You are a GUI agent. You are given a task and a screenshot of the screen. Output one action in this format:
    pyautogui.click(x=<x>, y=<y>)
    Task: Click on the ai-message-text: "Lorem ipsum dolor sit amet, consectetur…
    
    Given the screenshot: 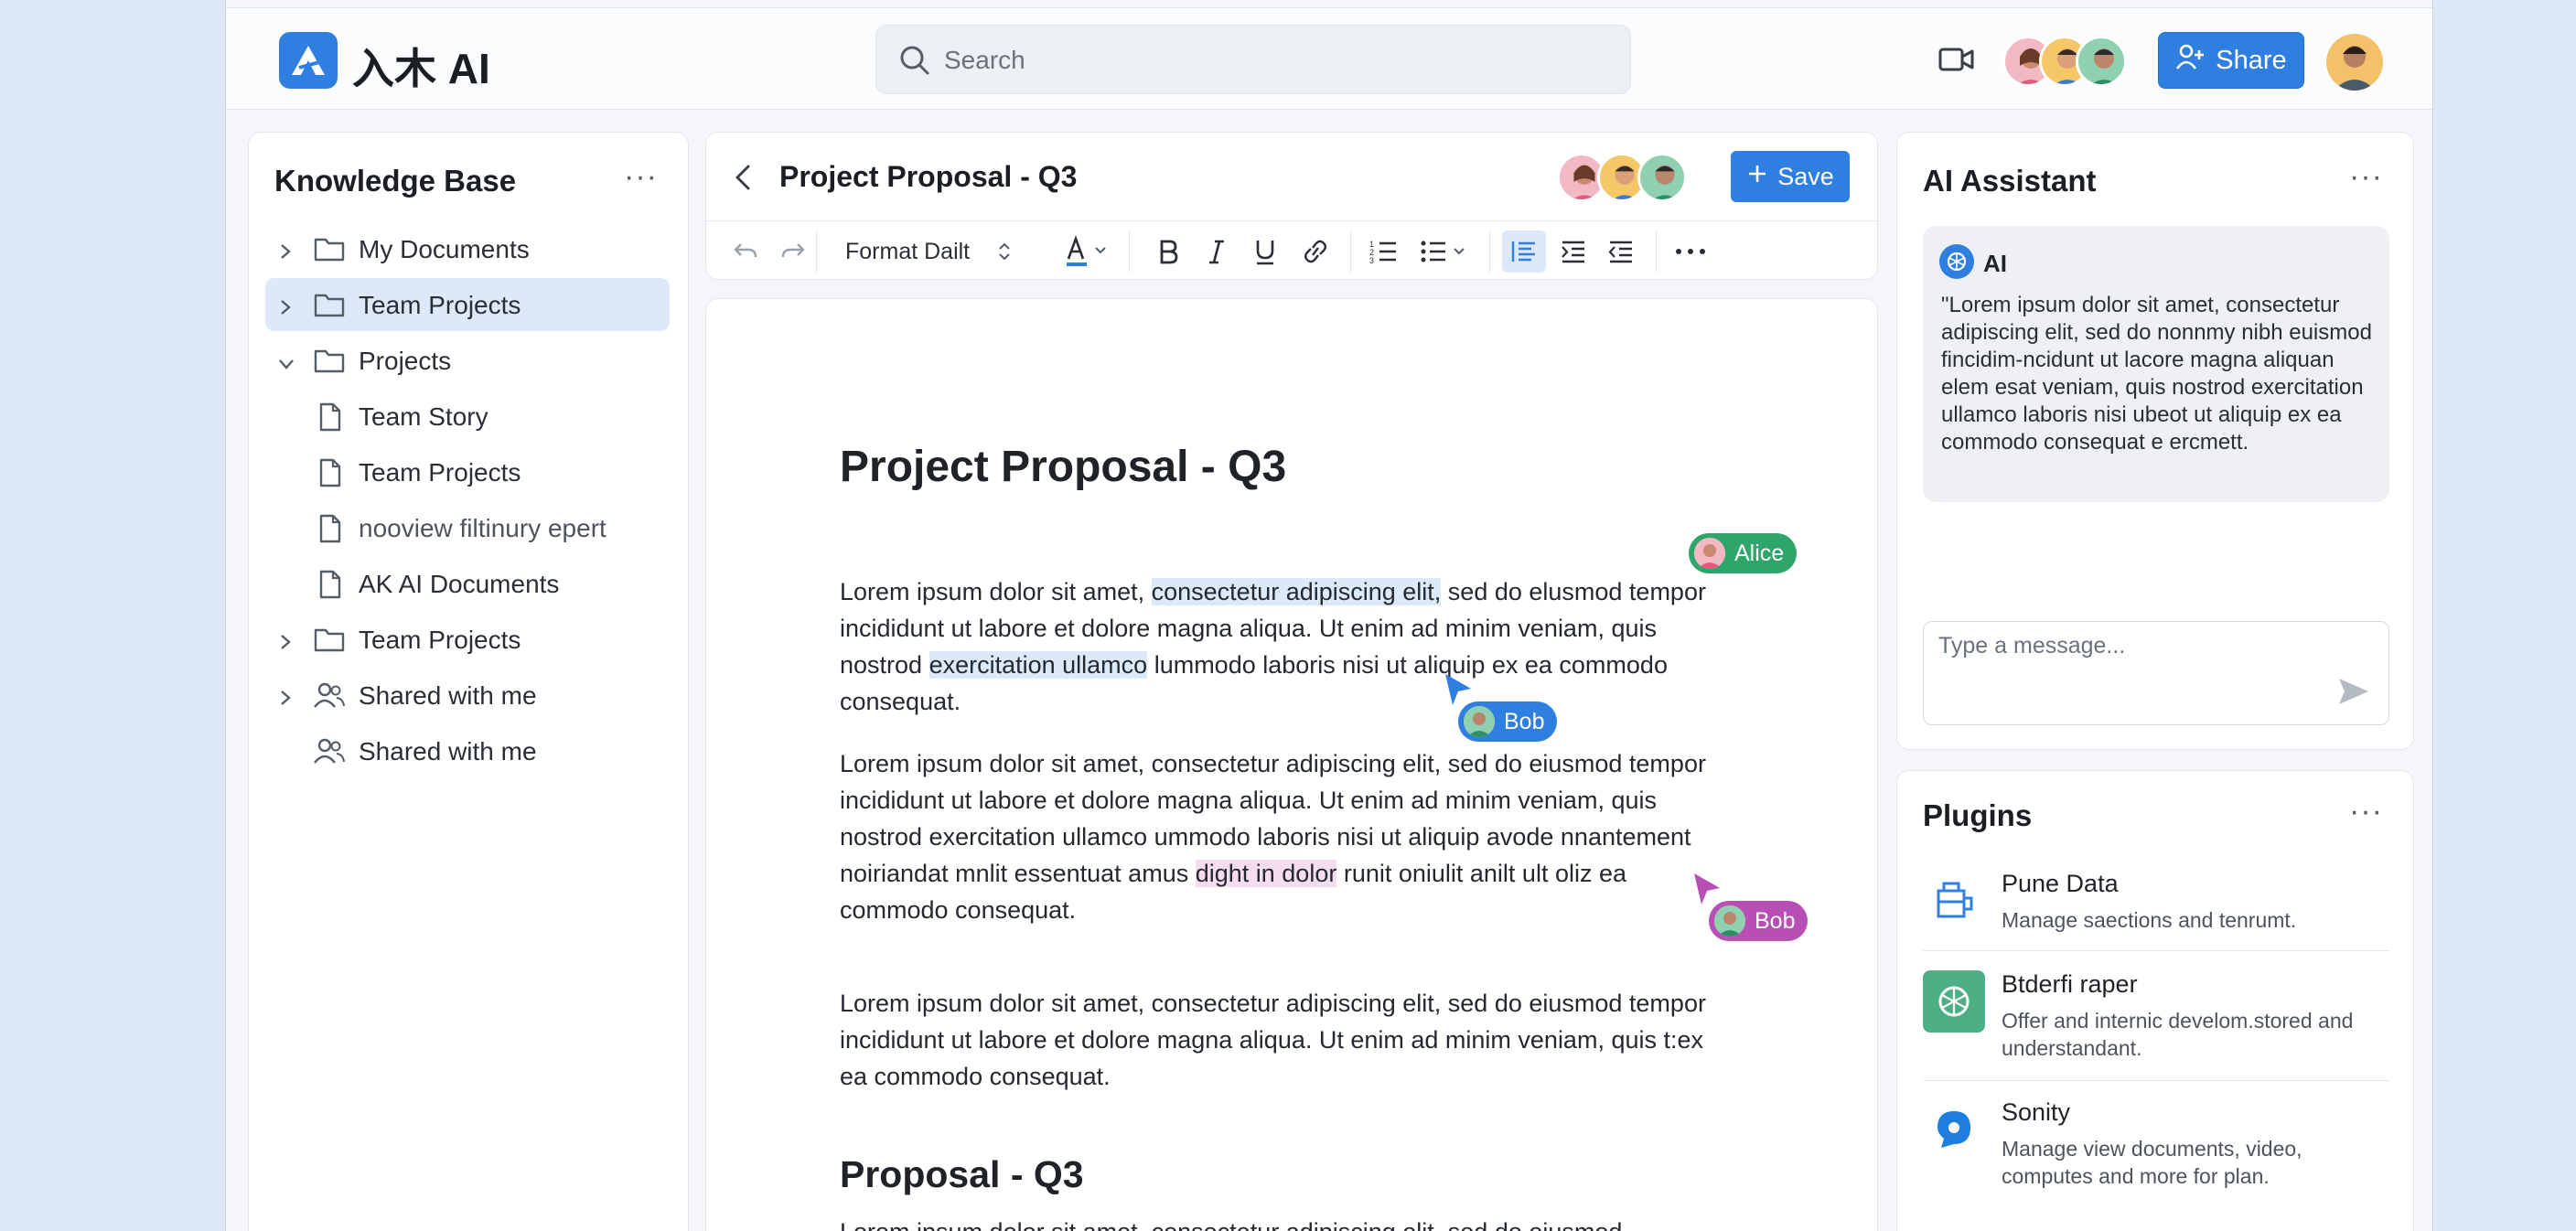 What is the action you would take?
    pyautogui.click(x=2157, y=374)
    